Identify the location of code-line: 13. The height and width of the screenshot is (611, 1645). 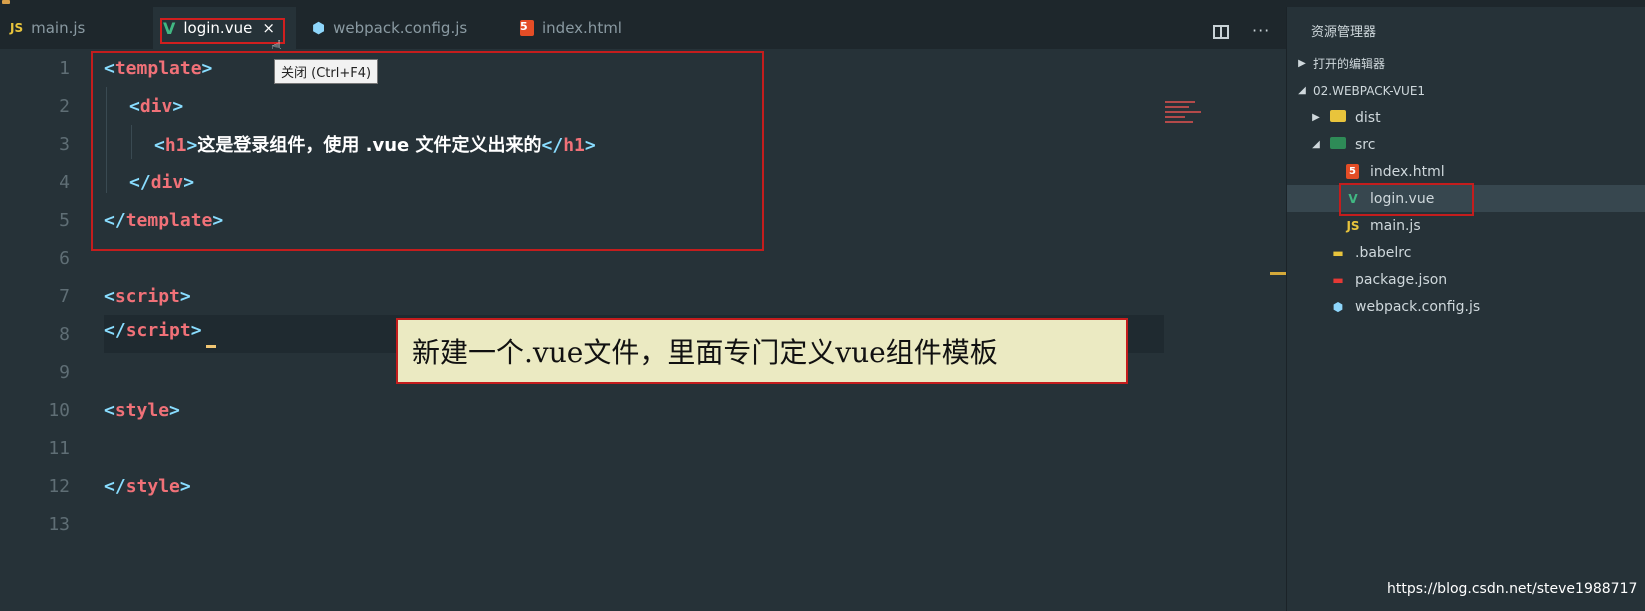
(600, 524).